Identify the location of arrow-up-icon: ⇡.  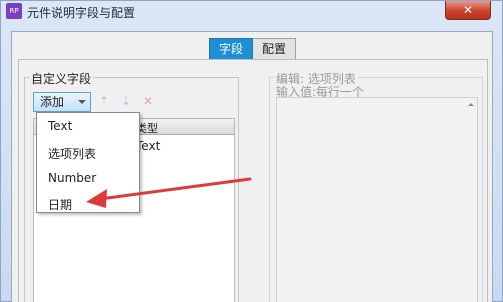
(104, 101).